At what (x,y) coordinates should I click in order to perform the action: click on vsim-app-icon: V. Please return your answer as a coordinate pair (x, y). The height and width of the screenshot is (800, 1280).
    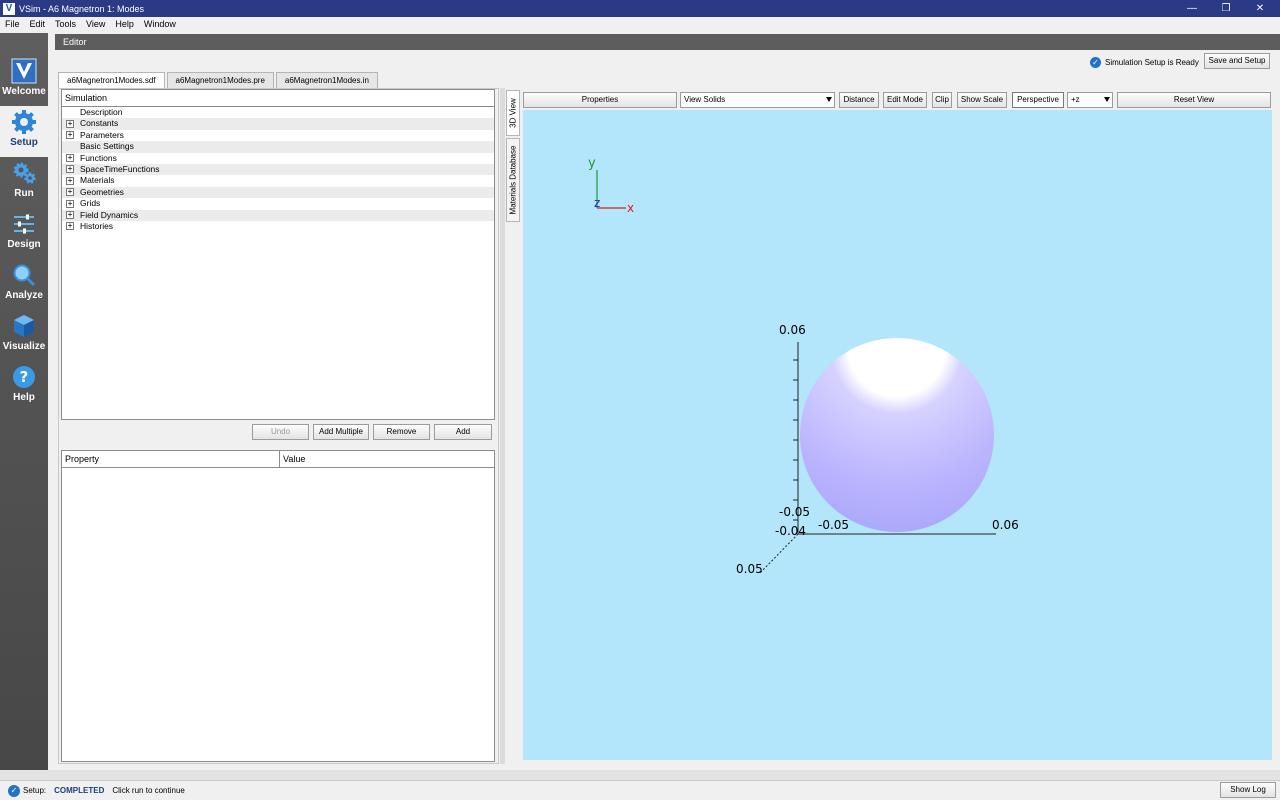
    Looking at the image, I should click on (9, 8).